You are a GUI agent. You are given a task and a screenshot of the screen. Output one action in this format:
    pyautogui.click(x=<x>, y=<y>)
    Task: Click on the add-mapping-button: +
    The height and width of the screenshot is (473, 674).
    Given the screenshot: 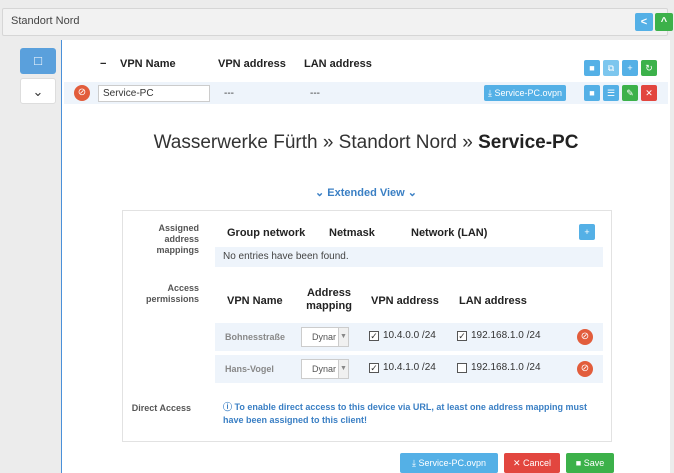 What is the action you would take?
    pyautogui.click(x=587, y=232)
    